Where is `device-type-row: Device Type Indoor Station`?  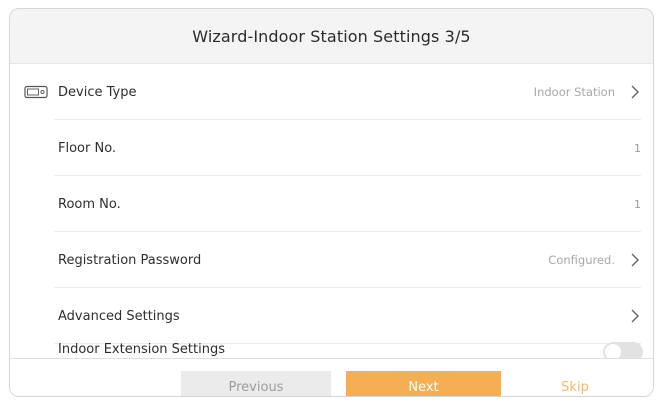
device-type-row: Device Type Indoor Station is located at coordinates (331, 92).